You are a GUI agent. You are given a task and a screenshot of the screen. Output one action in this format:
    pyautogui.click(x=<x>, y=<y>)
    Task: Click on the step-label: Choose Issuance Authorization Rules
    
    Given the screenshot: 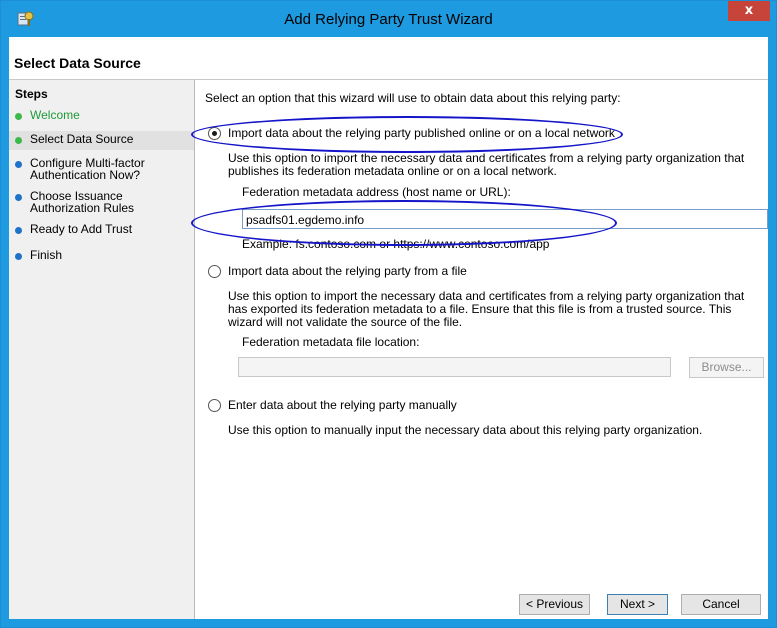 What is the action you would take?
    pyautogui.click(x=82, y=202)
    